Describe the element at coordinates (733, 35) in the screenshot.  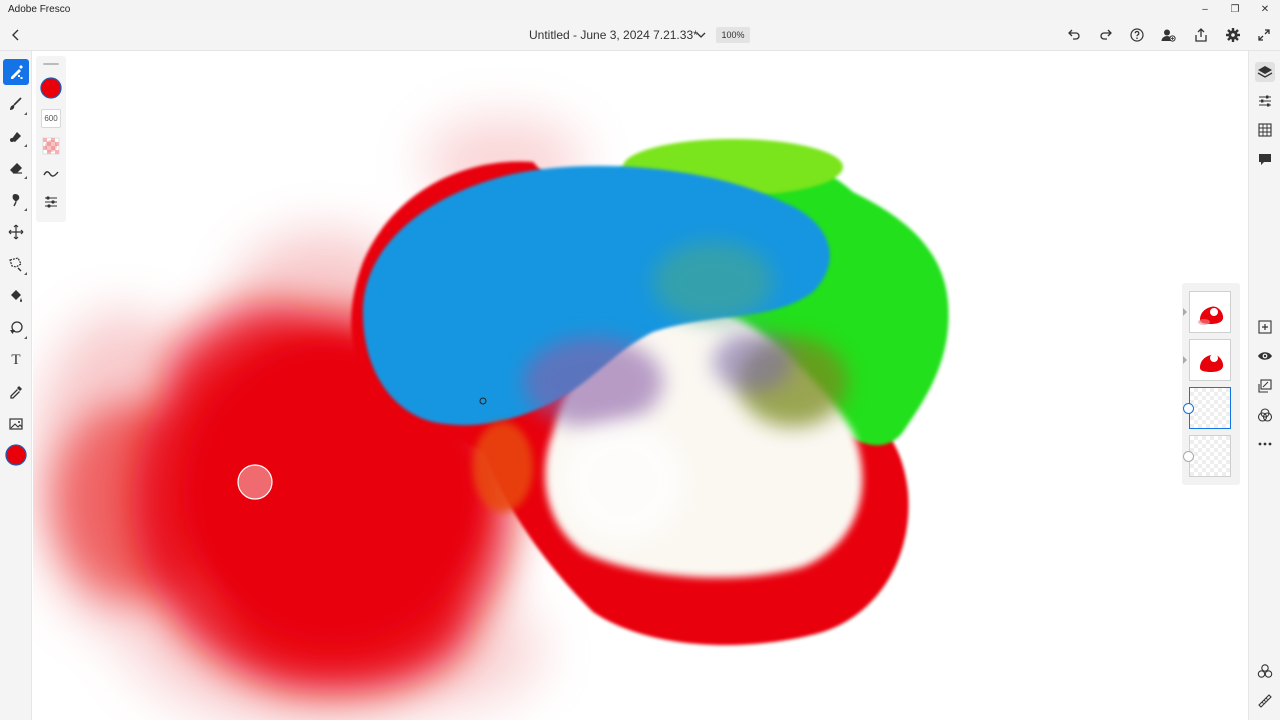
I see `zoom-level-badge: 100%` at that location.